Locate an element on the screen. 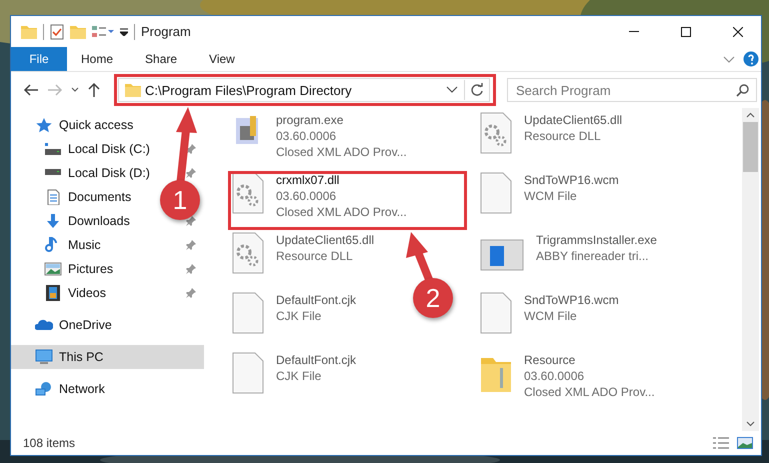 Image resolution: width=769 pixels, height=463 pixels. sidebar-label: Pictures is located at coordinates (91, 269).